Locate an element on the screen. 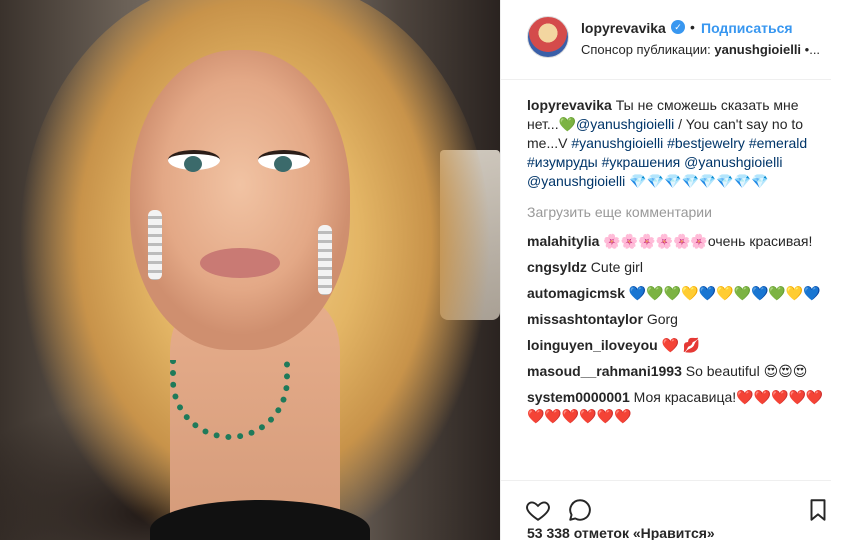 This screenshot has height=540, width=858. comment-text: 🌸🌸🌸🌸🌸🌸очень красивая! is located at coordinates (706, 241).